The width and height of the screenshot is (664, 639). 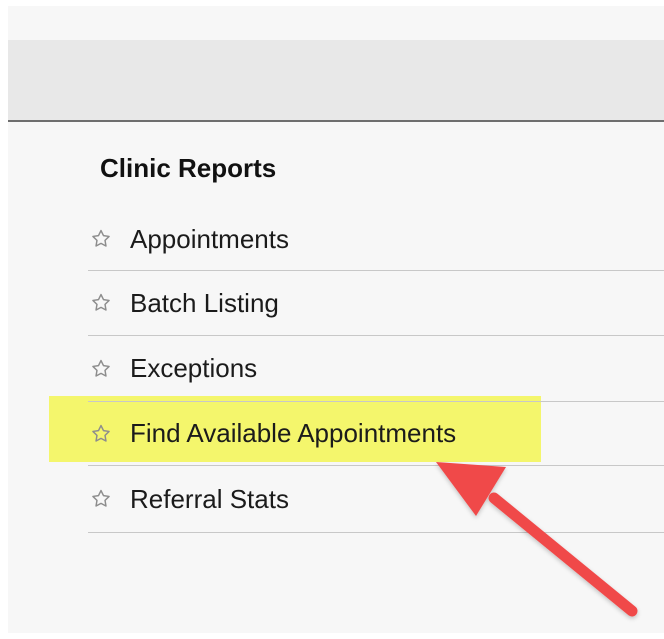 What do you see at coordinates (336, 81) in the screenshot?
I see `top-toolbar` at bounding box center [336, 81].